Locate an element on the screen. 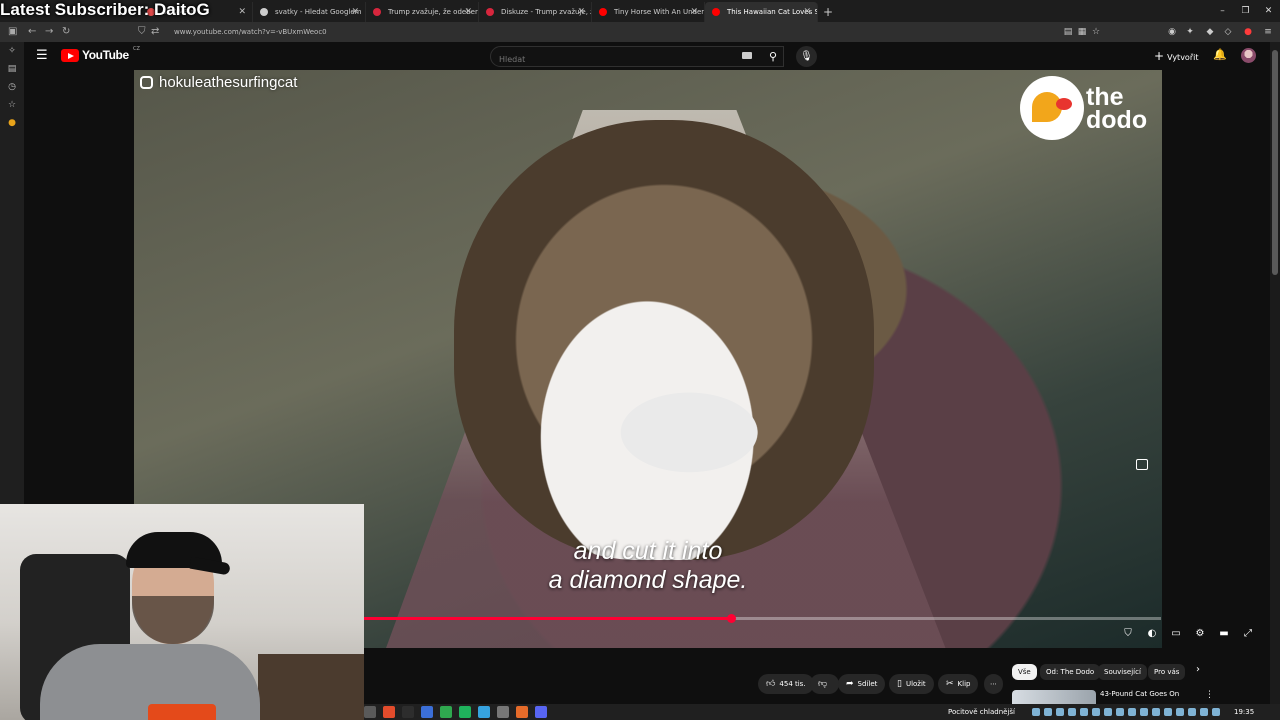  forward-icon: → is located at coordinates (49, 32).